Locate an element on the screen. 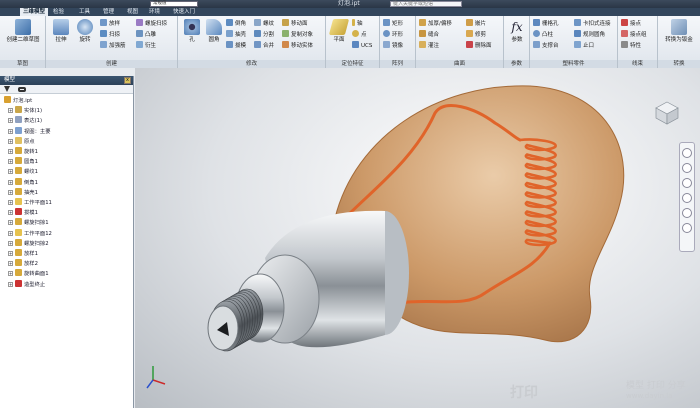  binoculars-icon is located at coordinates (22, 89).